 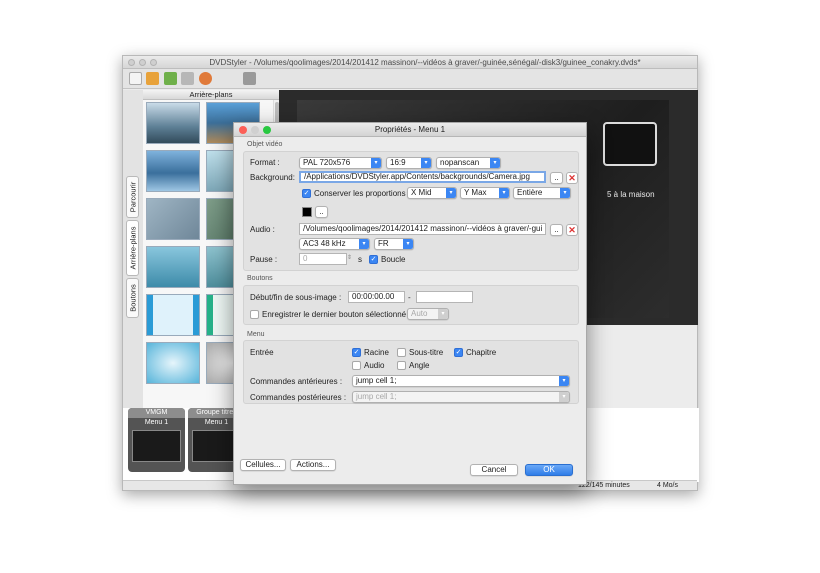 What do you see at coordinates (409, 163) in the screenshot?
I see `aspect-select: 16:9 ▾` at bounding box center [409, 163].